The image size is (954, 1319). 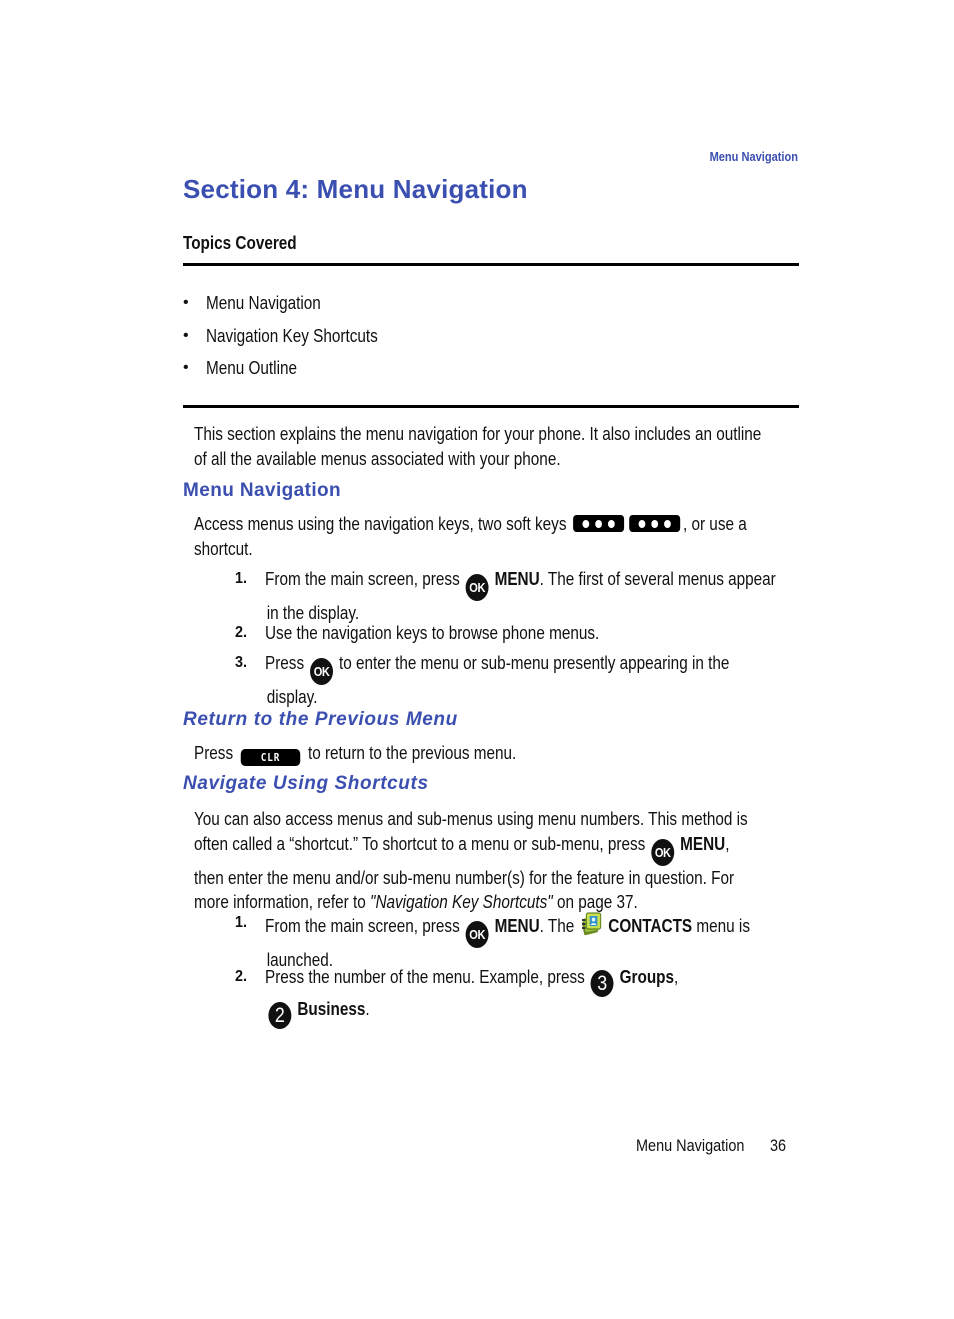 What do you see at coordinates (491, 264) in the screenshot?
I see `divider-top` at bounding box center [491, 264].